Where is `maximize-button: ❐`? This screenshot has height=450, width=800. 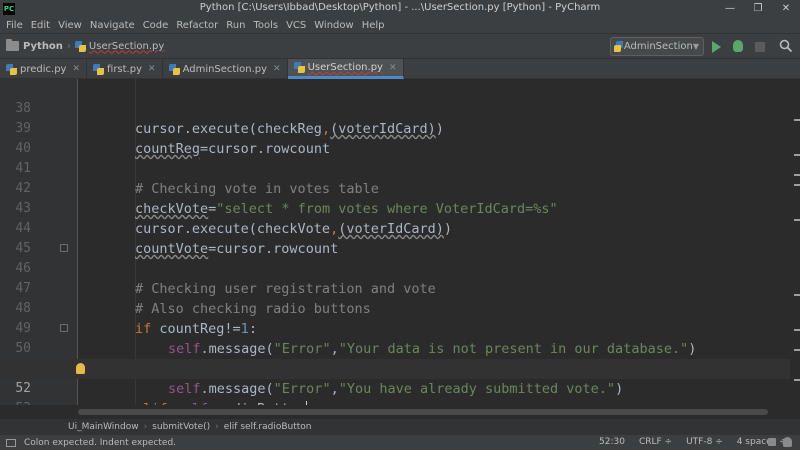 maximize-button: ❐ is located at coordinates (758, 8).